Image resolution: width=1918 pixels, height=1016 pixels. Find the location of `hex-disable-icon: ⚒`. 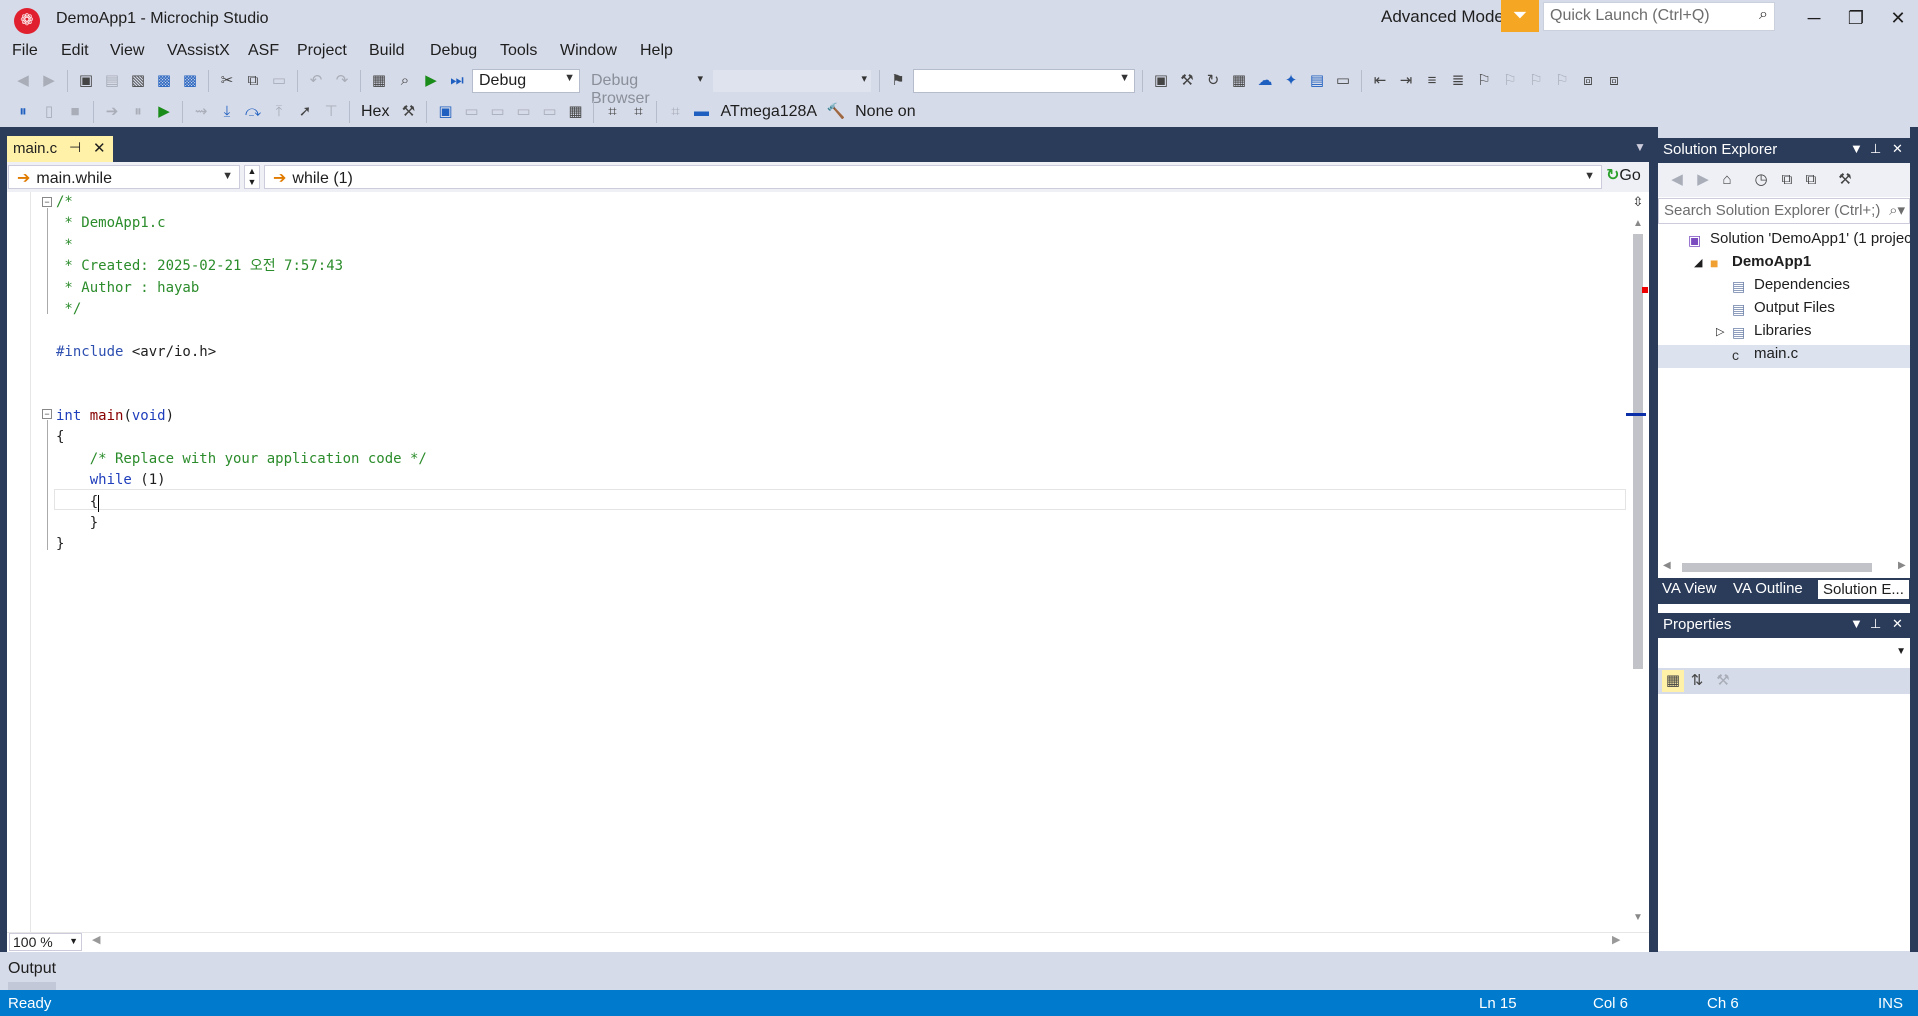

hex-disable-icon: ⚒ is located at coordinates (408, 112).